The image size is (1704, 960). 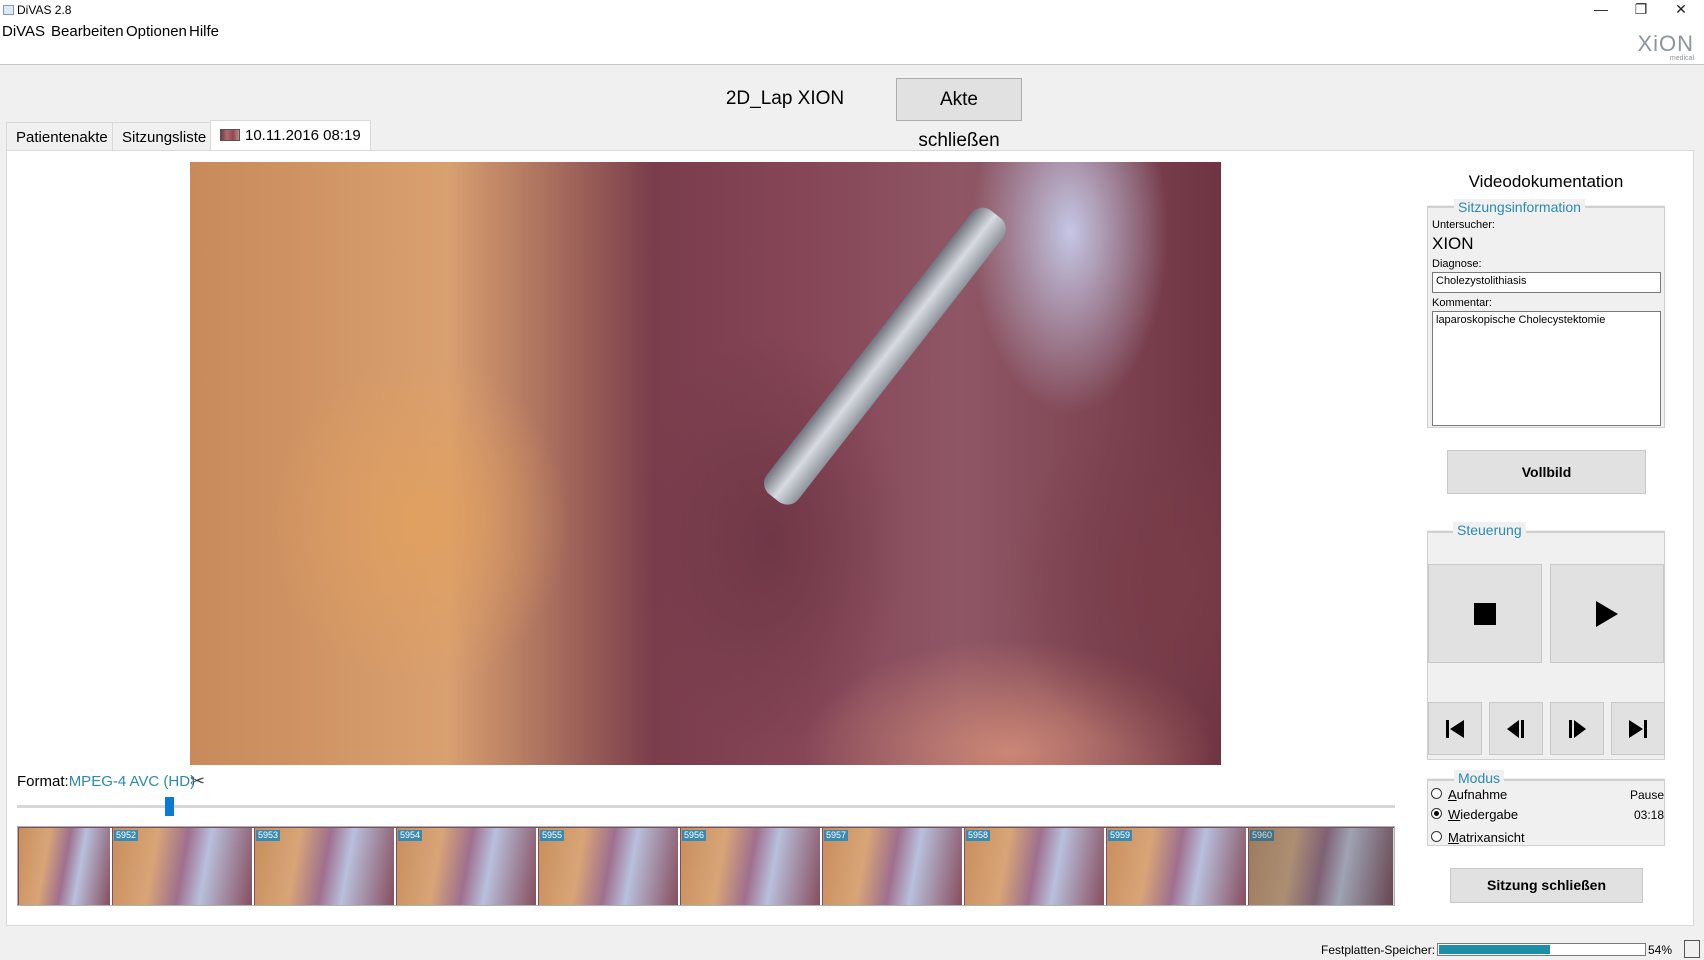 I want to click on diagnosis-field: Cholezystolithiasis, so click(x=1546, y=282).